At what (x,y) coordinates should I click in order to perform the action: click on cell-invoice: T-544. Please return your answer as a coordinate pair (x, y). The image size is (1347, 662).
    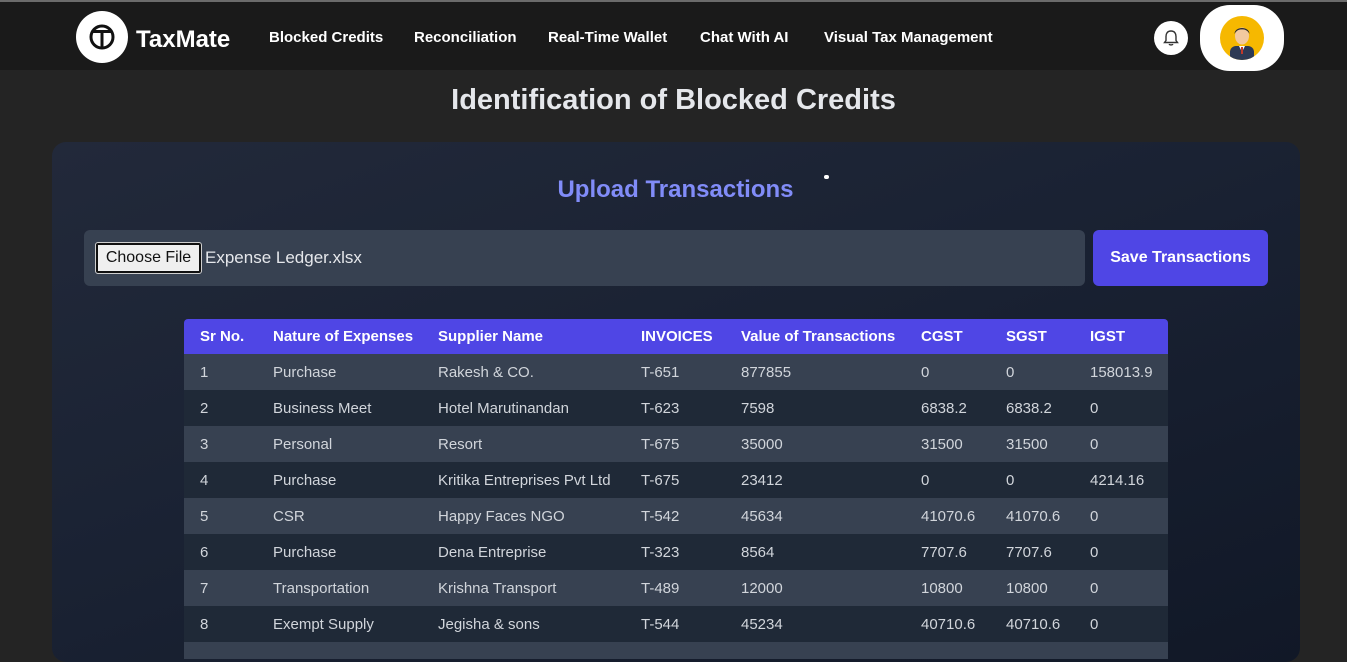
    Looking at the image, I should click on (675, 624).